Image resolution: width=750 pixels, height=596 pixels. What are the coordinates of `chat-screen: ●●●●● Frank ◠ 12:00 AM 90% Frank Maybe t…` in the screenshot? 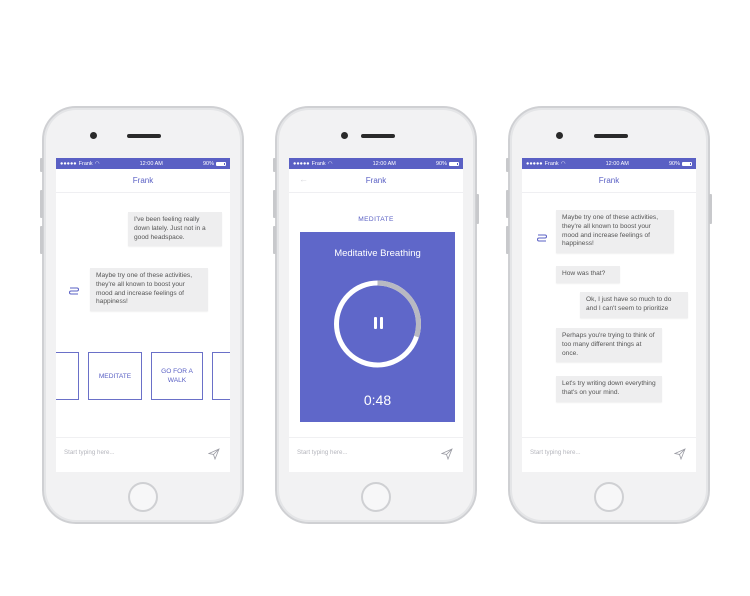 It's located at (609, 315).